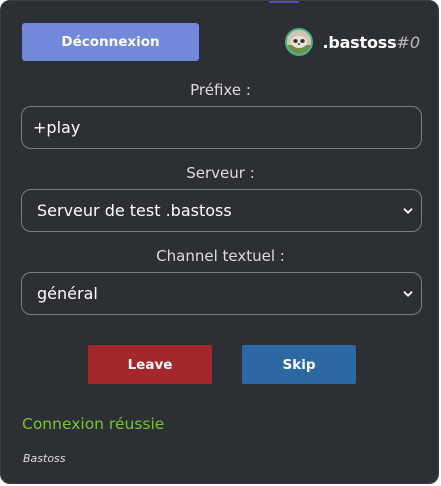 This screenshot has width=441, height=486. What do you see at coordinates (220, 90) in the screenshot?
I see `prefix-label: Préfixe :` at bounding box center [220, 90].